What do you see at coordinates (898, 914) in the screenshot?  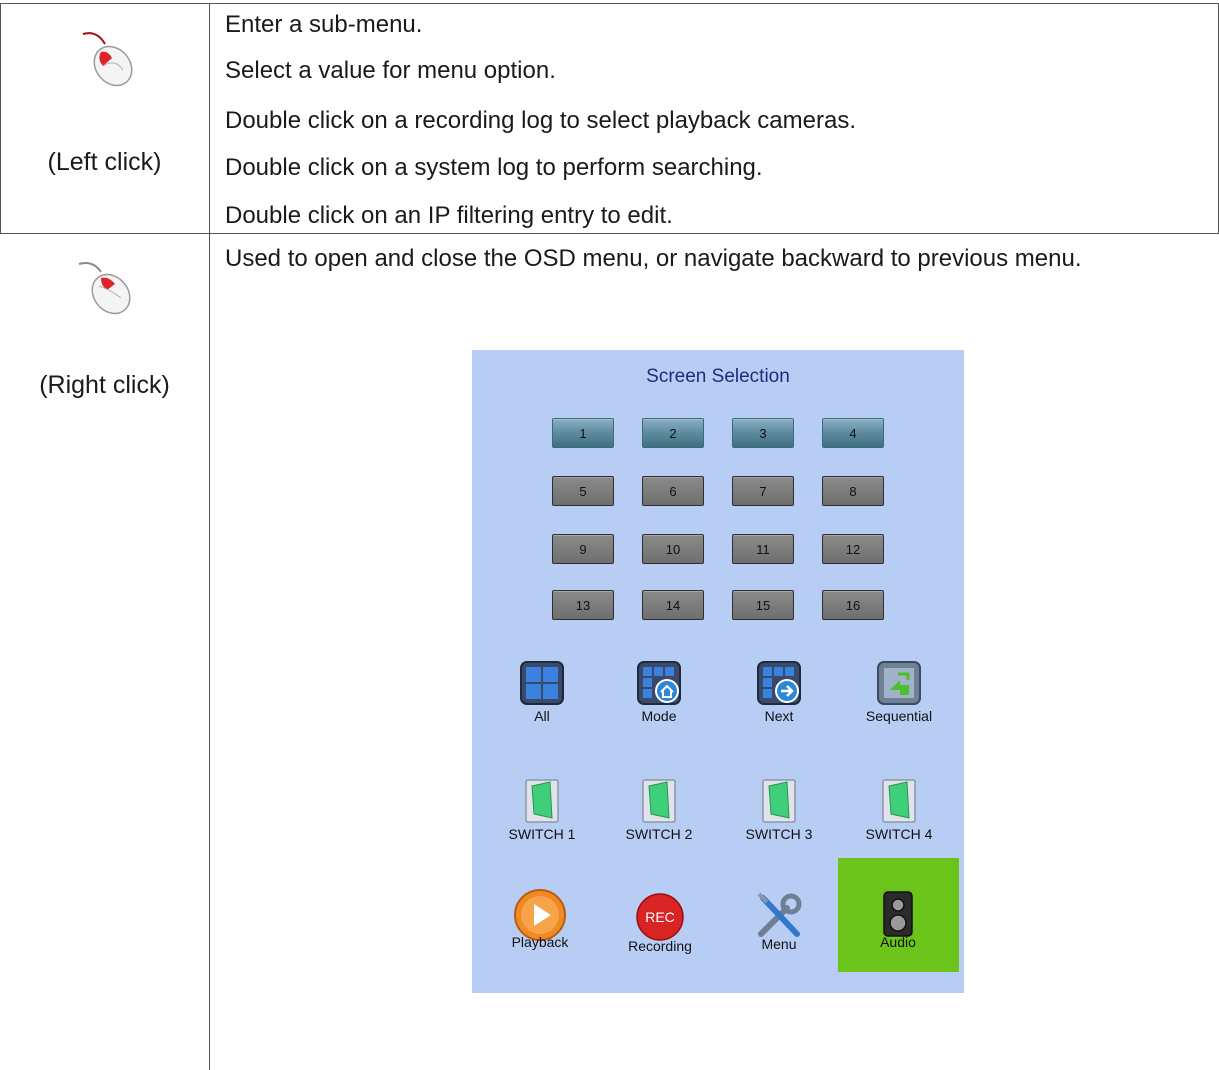 I see `speaker-icon` at bounding box center [898, 914].